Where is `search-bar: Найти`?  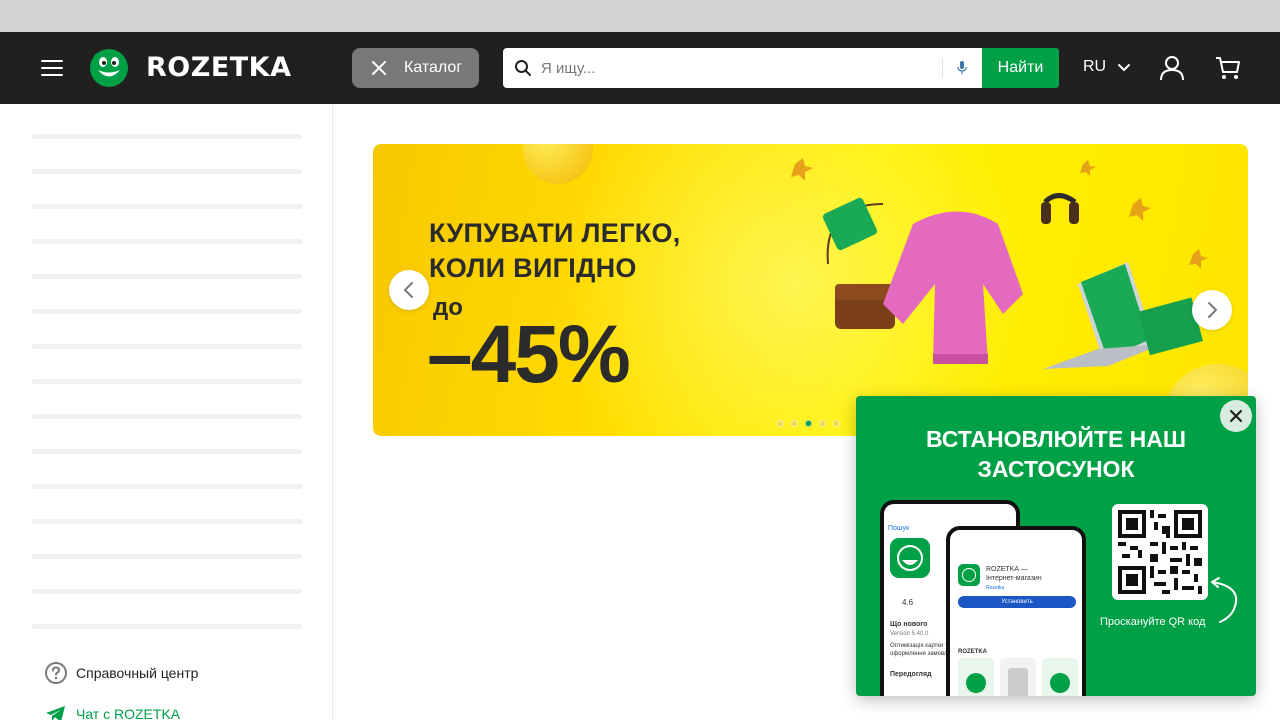
search-bar: Найти is located at coordinates (781, 68).